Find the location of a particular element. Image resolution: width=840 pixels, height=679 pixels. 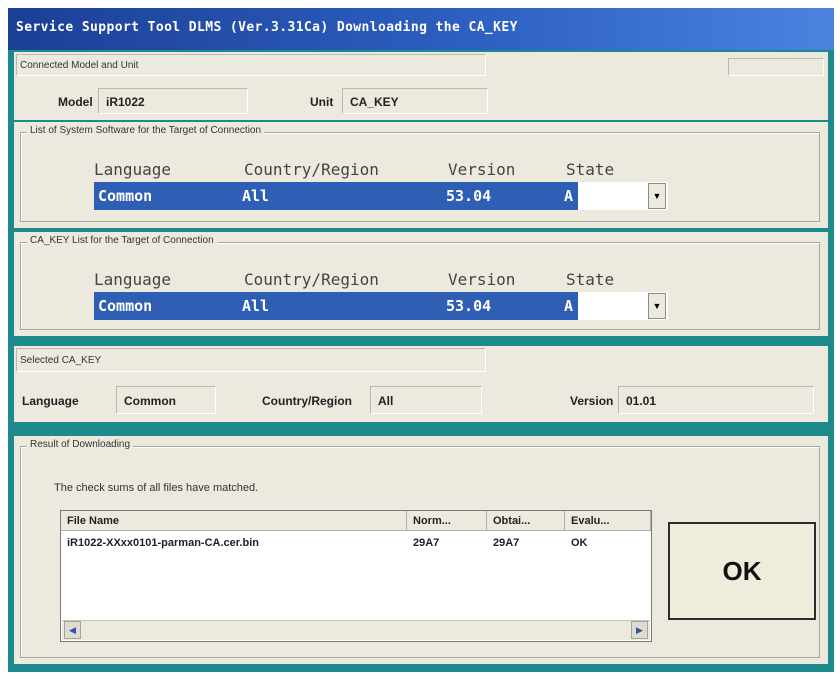

unit-value: CA_KEY is located at coordinates (374, 102).